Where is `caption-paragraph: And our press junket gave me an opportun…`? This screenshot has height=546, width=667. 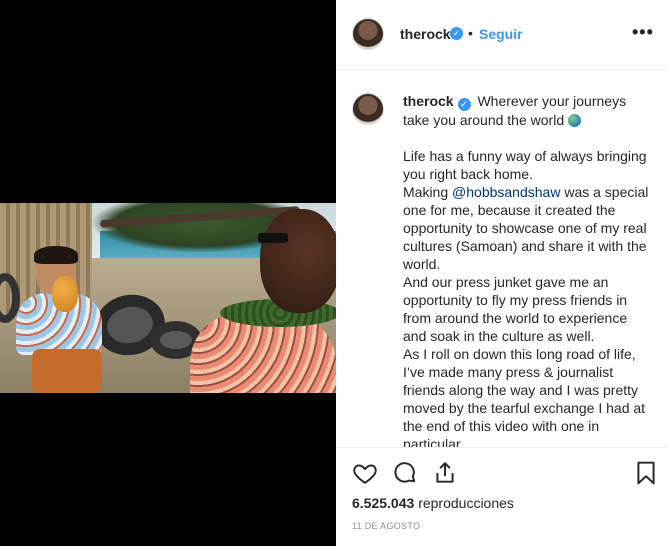
caption-paragraph: And our press junket gave me an opportun… is located at coordinates (515, 309).